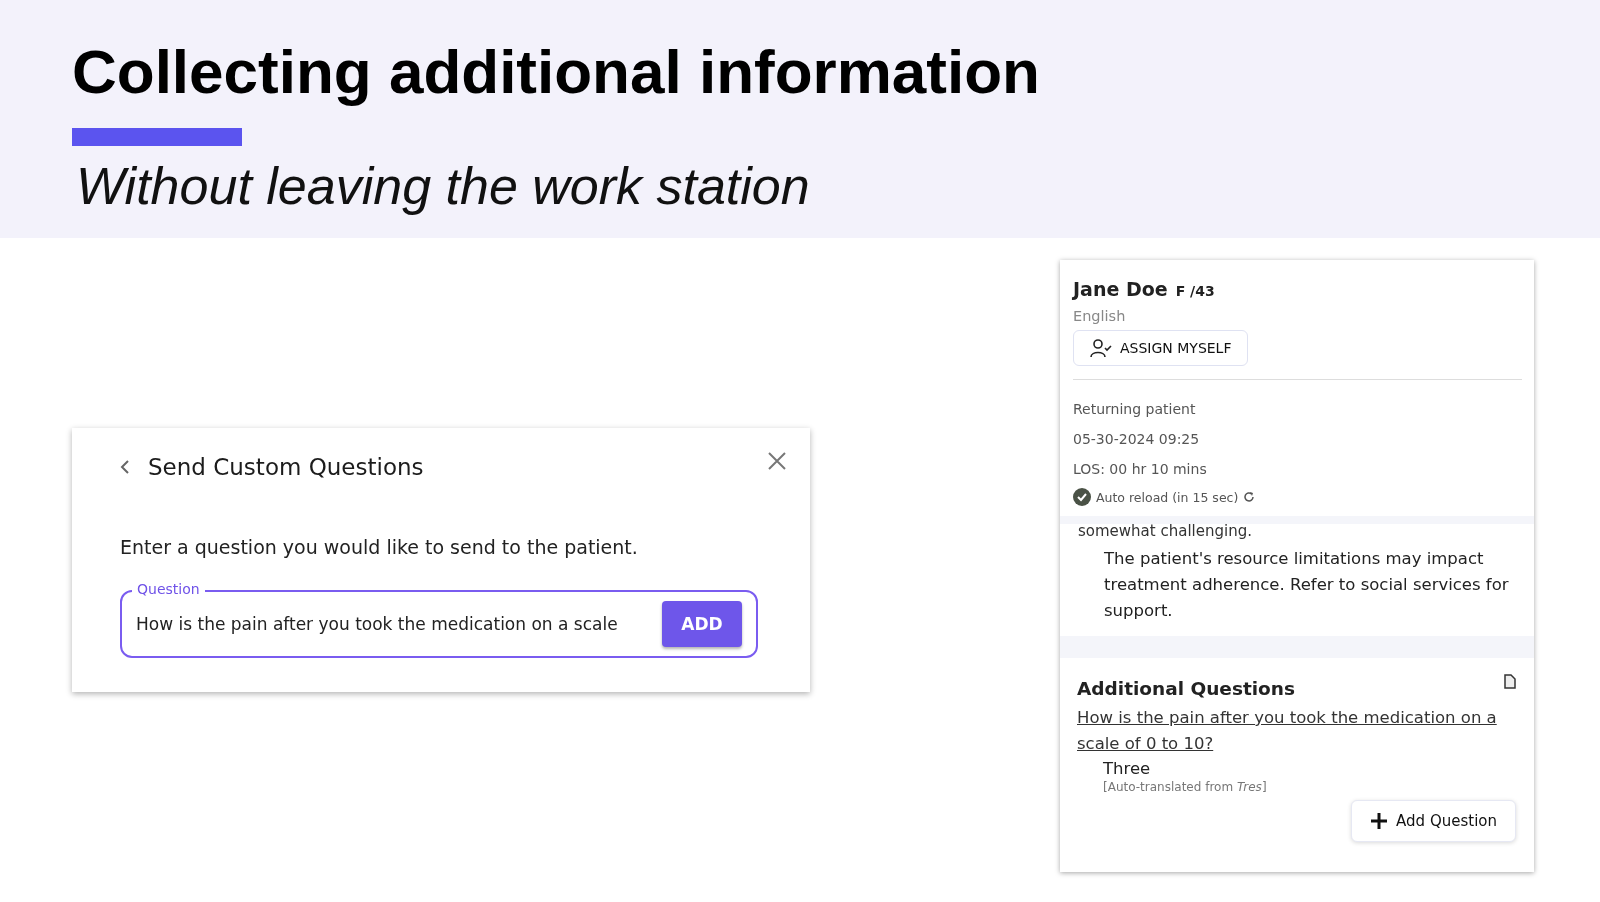 The height and width of the screenshot is (902, 1600). Describe the element at coordinates (1296, 731) in the screenshot. I see `question-link: How is the pain after you took the medication on a scale of 0 to 10?` at that location.